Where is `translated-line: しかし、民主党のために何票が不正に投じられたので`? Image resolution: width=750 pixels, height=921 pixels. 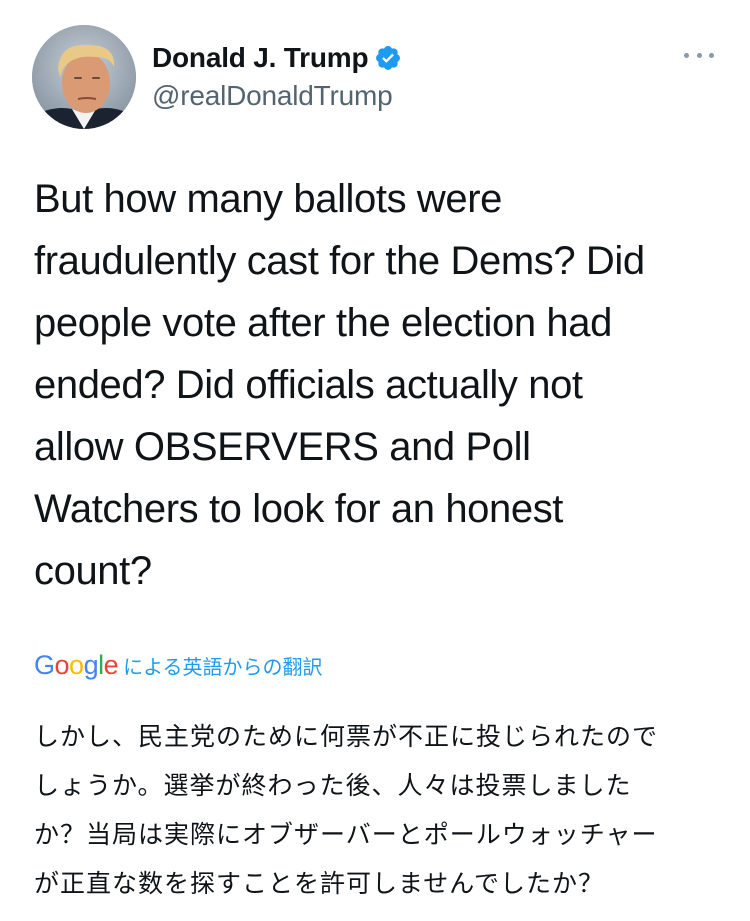 translated-line: しかし、民主党のために何票が不正に投じられたので is located at coordinates (346, 736).